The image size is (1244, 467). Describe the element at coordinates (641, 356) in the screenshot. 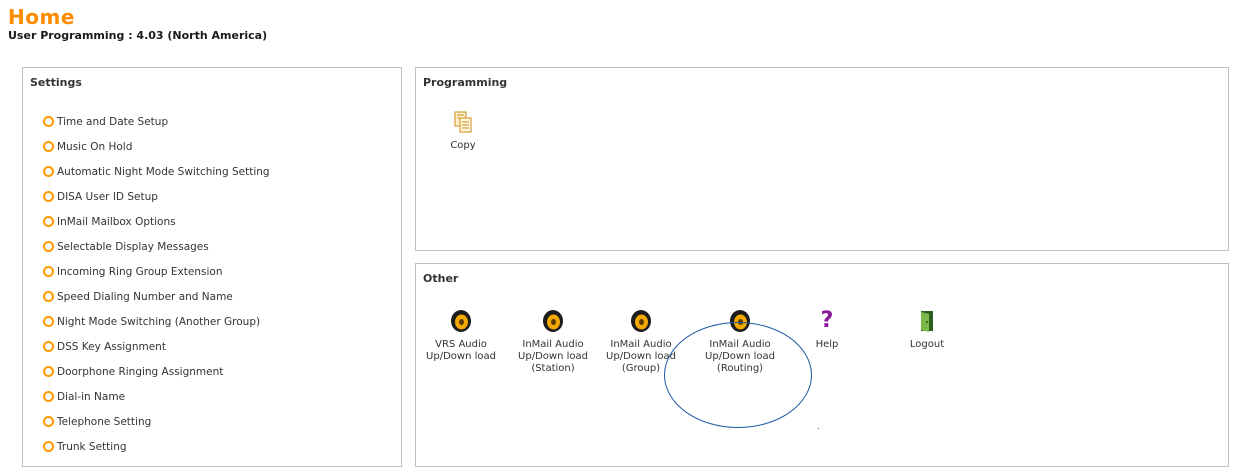

I see `inmail-group-label: InMail Audio Up/Down load (Group)` at that location.